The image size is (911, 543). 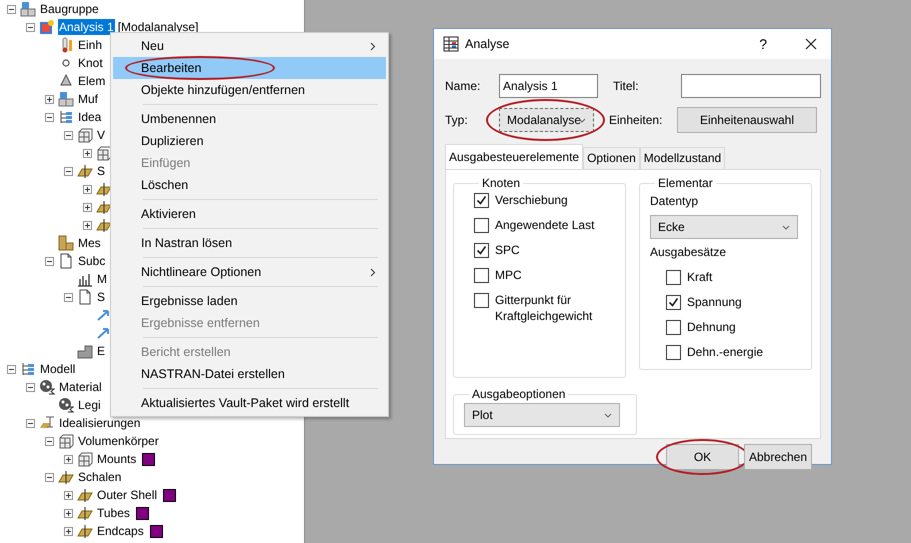 I want to click on tree-item: Endcaps, so click(x=120, y=531).